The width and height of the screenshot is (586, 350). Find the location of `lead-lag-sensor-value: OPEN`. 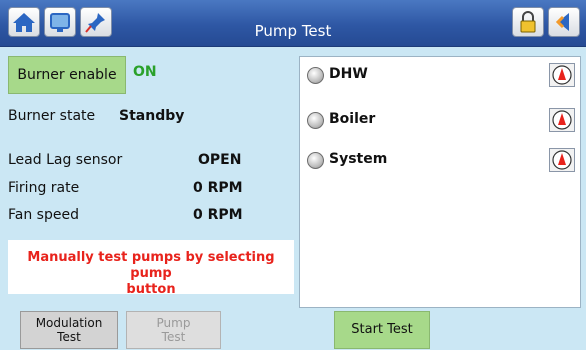

lead-lag-sensor-value: OPEN is located at coordinates (220, 160).